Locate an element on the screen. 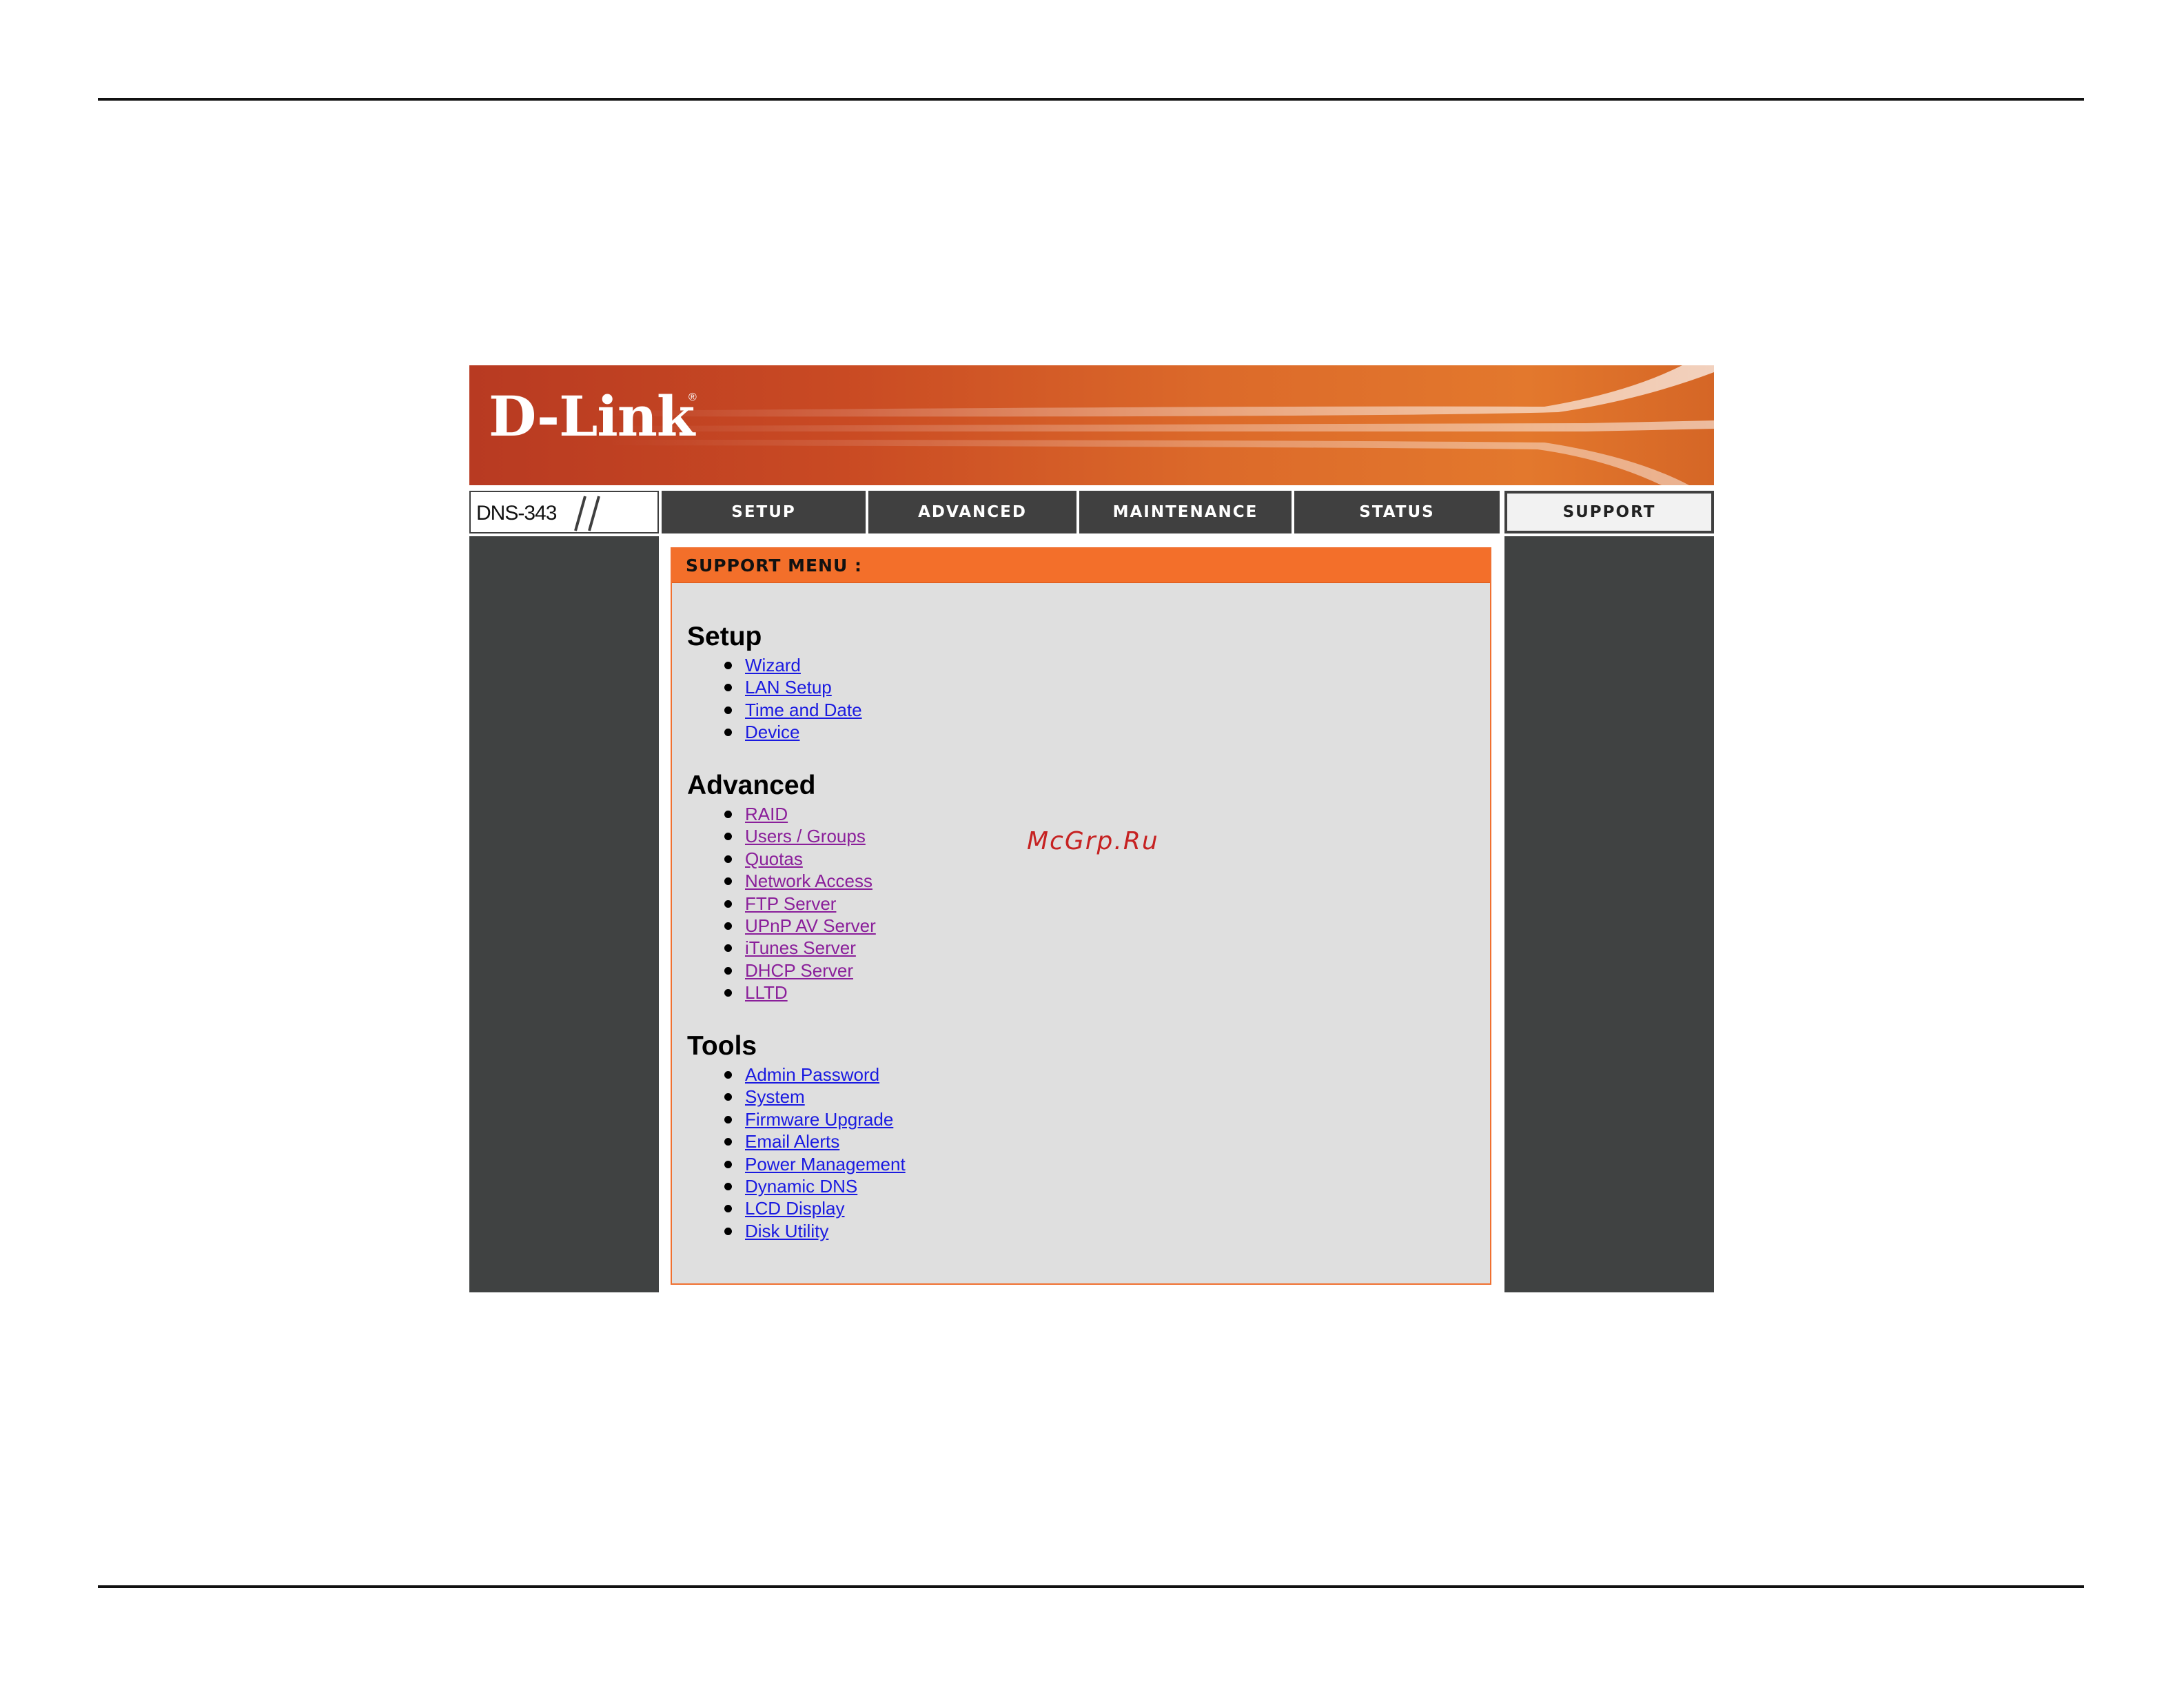  section-title-advanced: Advanced is located at coordinates (751, 785).